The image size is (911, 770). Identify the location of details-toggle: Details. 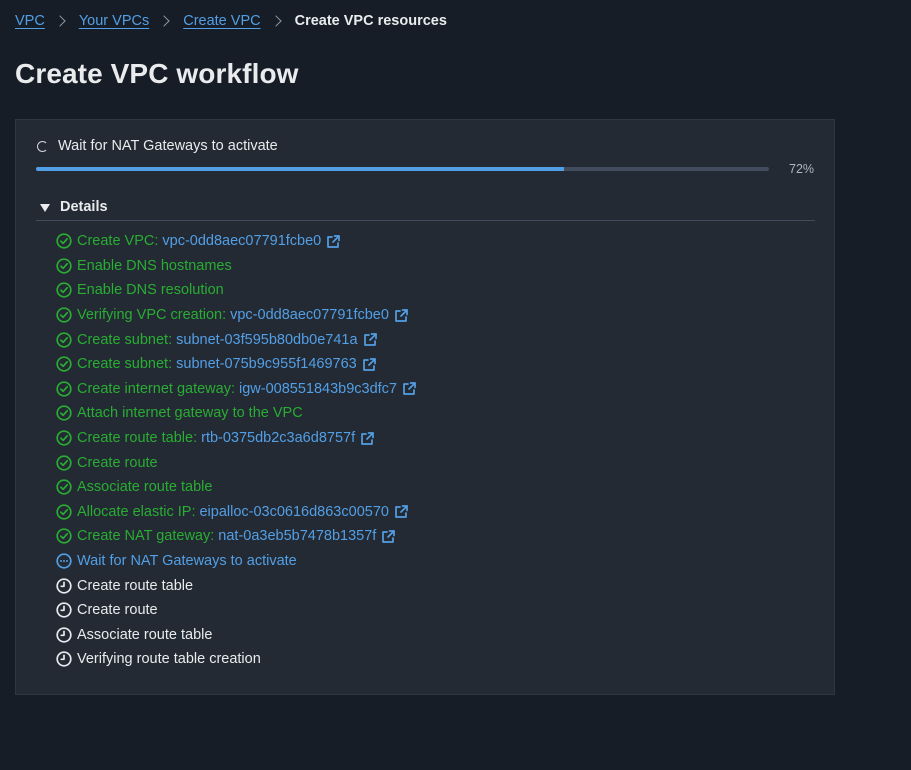
(74, 207).